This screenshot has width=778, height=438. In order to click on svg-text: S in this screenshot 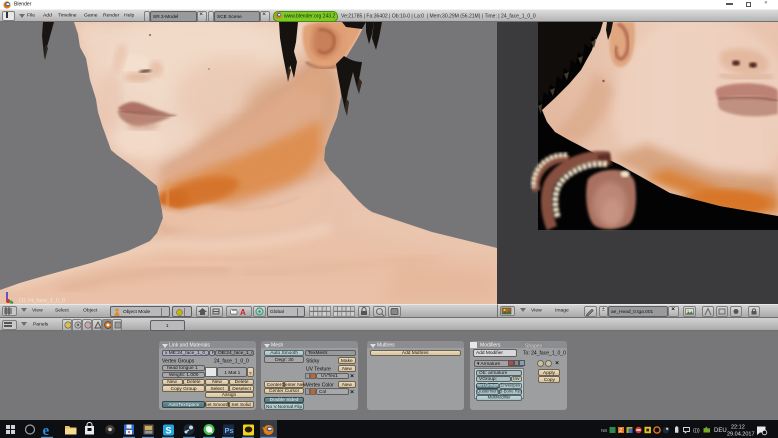, I will do `click(169, 431)`.